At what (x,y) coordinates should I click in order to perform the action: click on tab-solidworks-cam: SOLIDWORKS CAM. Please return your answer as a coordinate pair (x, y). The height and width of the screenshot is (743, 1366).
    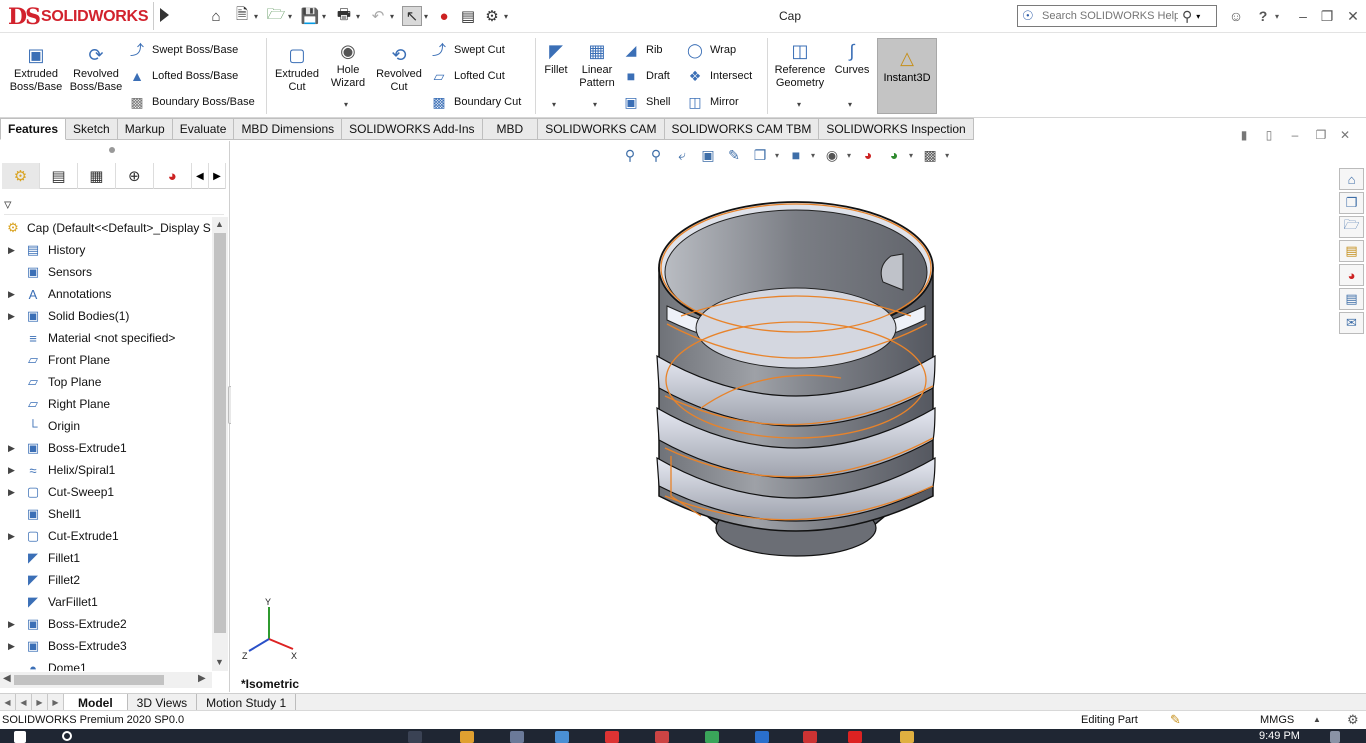
    Looking at the image, I should click on (601, 129).